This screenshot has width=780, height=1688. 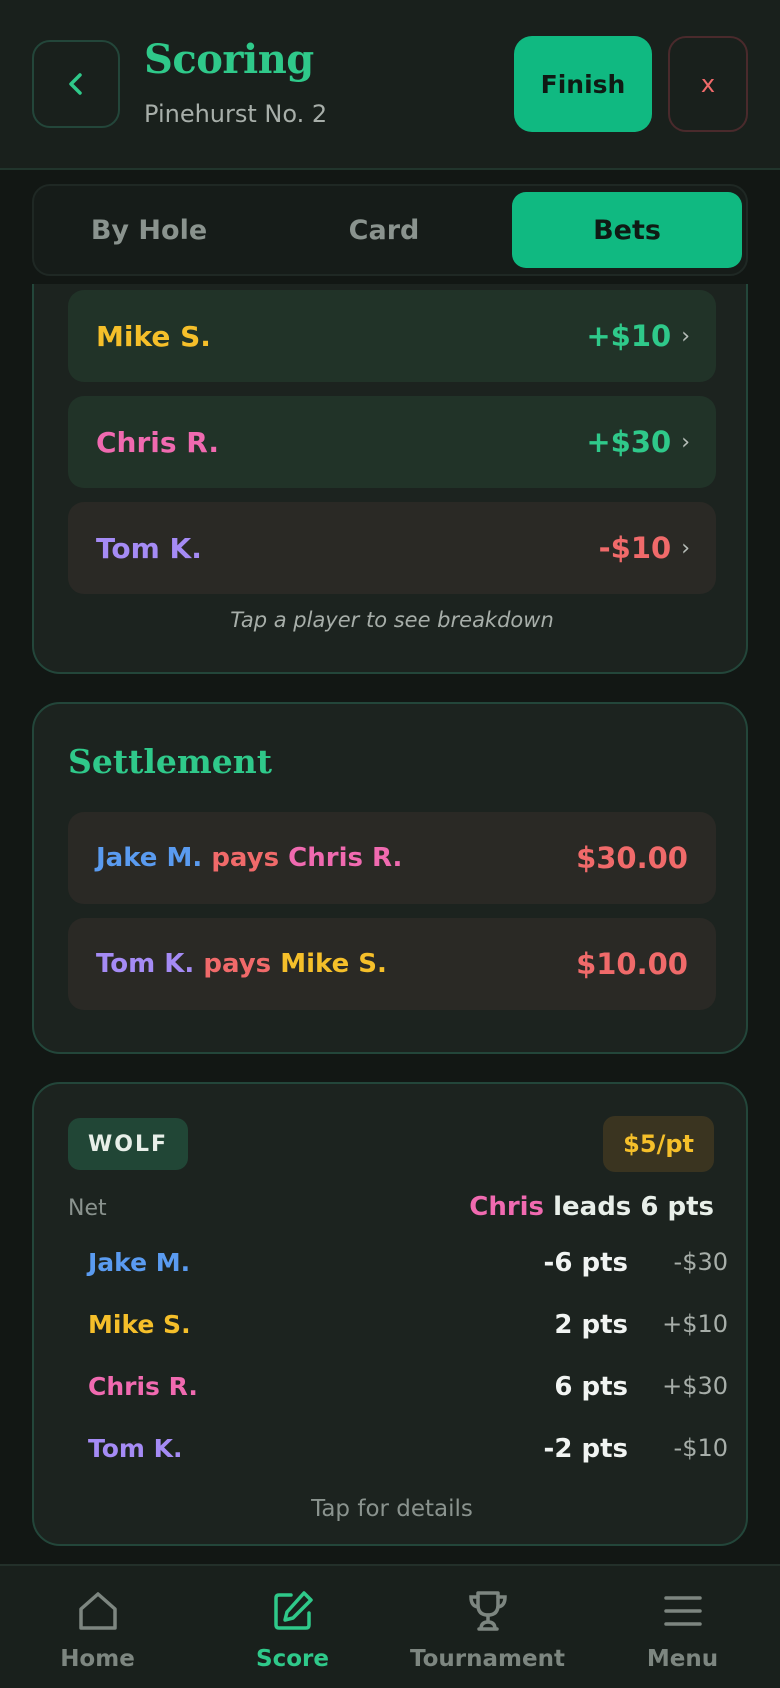 I want to click on player-money: -$30, so click(x=700, y=1262).